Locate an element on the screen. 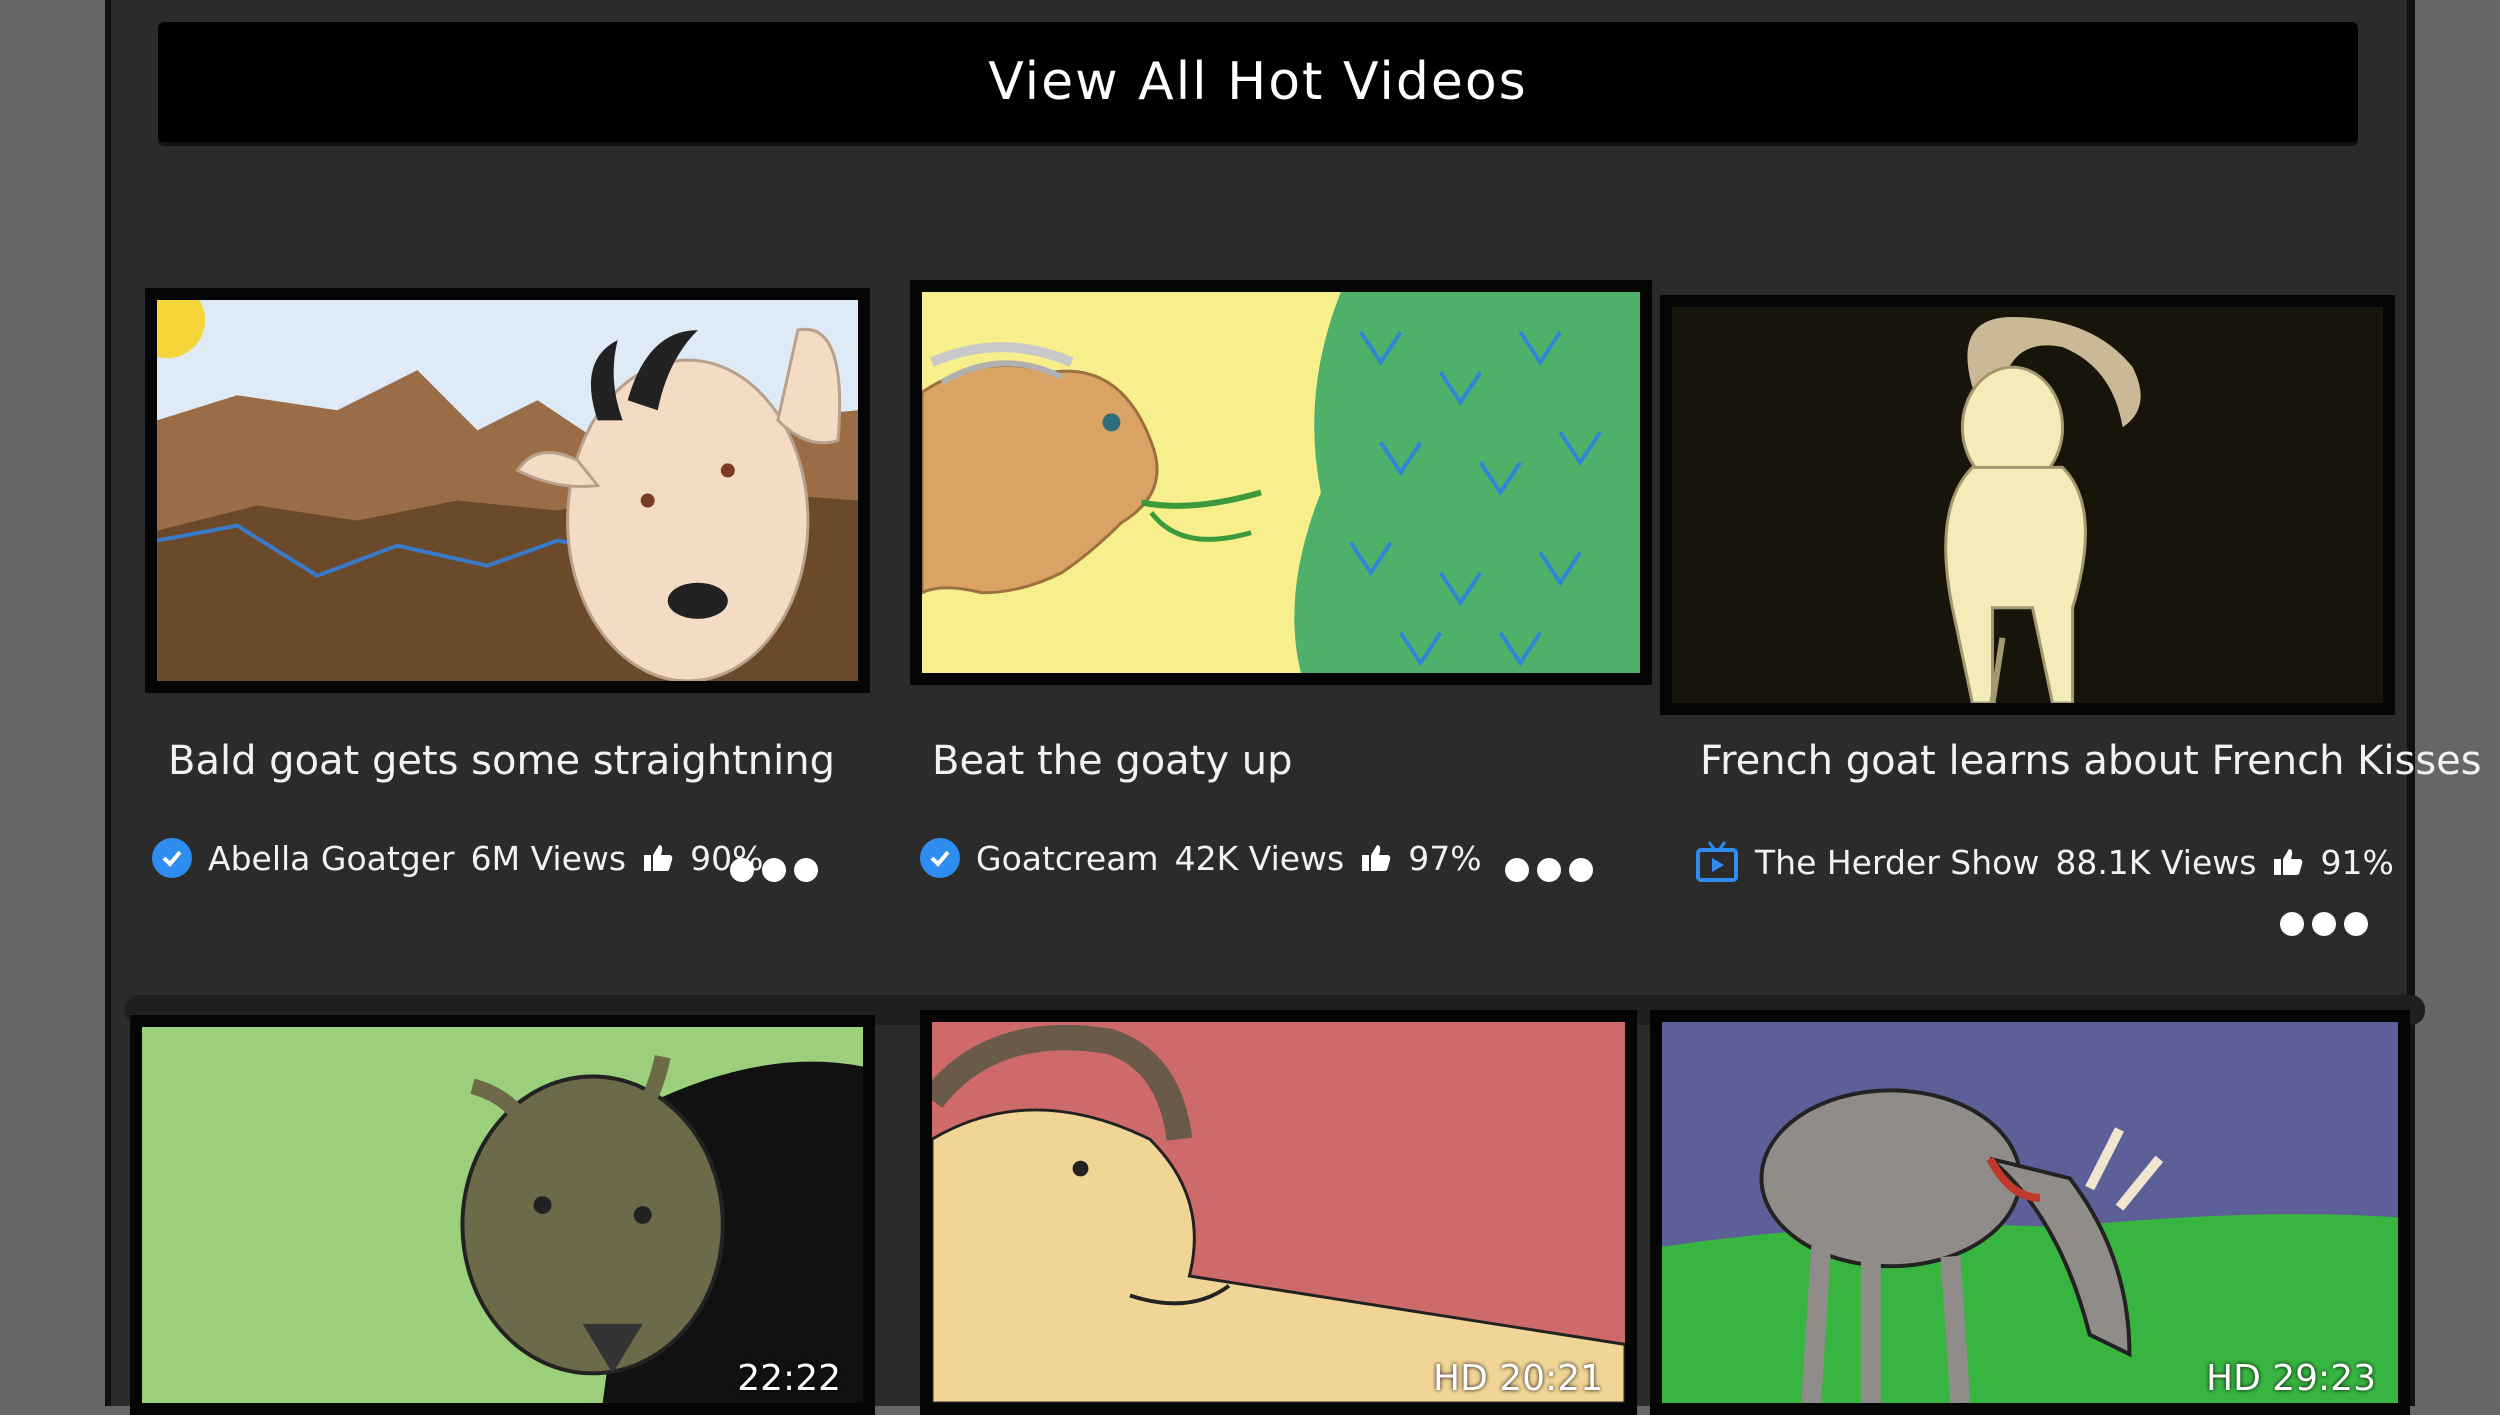  view-all-hot-videos-button: View All Hot Videos is located at coordinates (1258, 82).